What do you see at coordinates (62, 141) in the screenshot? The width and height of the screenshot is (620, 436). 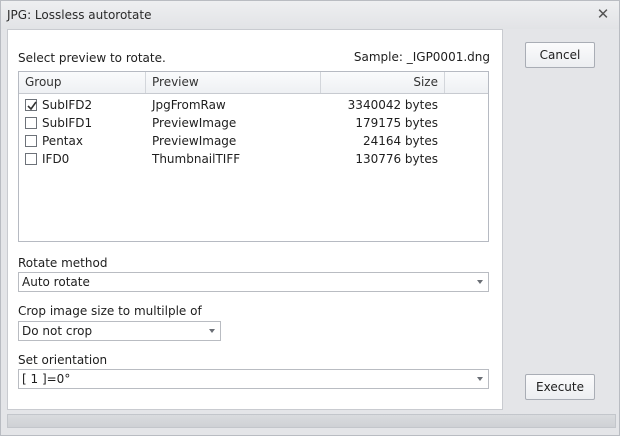 I see `row-group: Pentax` at bounding box center [62, 141].